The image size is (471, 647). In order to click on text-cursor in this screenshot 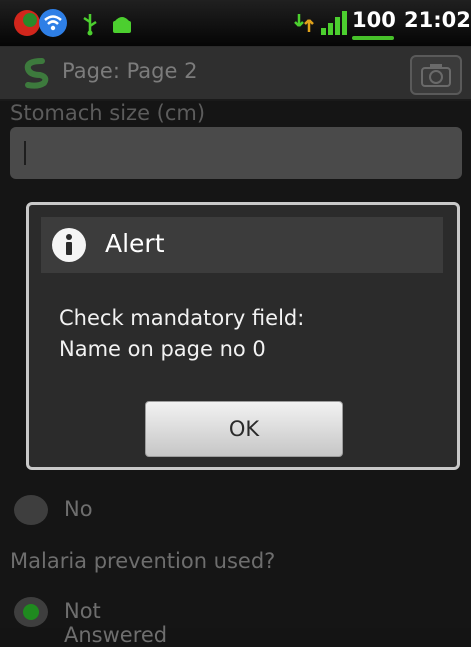, I will do `click(25, 153)`.